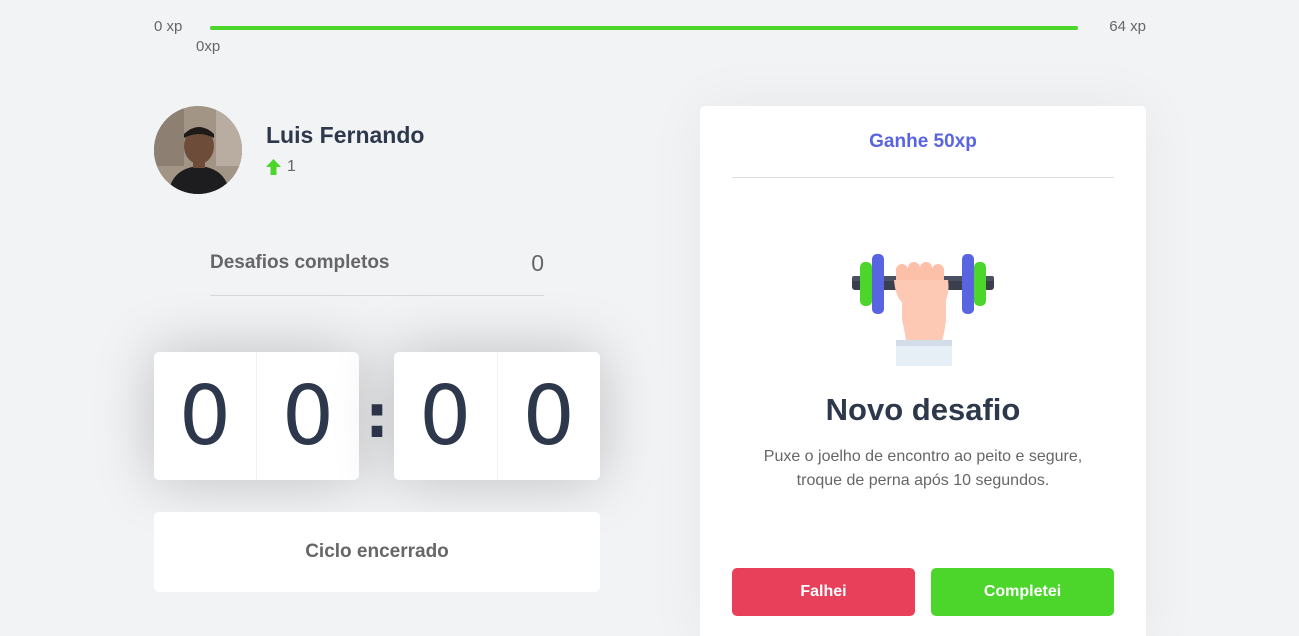 The image size is (1299, 636). I want to click on minute-digit-left: 0, so click(205, 416).